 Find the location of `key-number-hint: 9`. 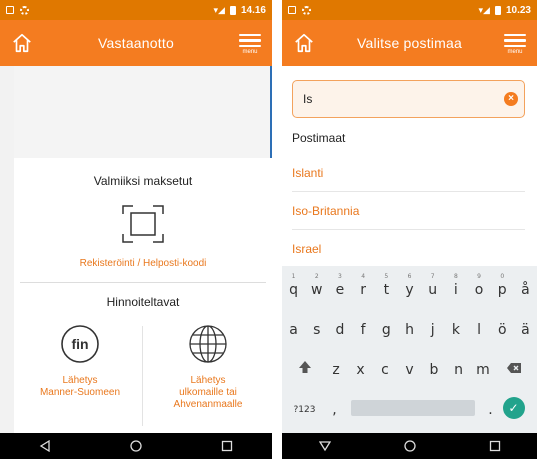

key-number-hint: 9 is located at coordinates (479, 276).